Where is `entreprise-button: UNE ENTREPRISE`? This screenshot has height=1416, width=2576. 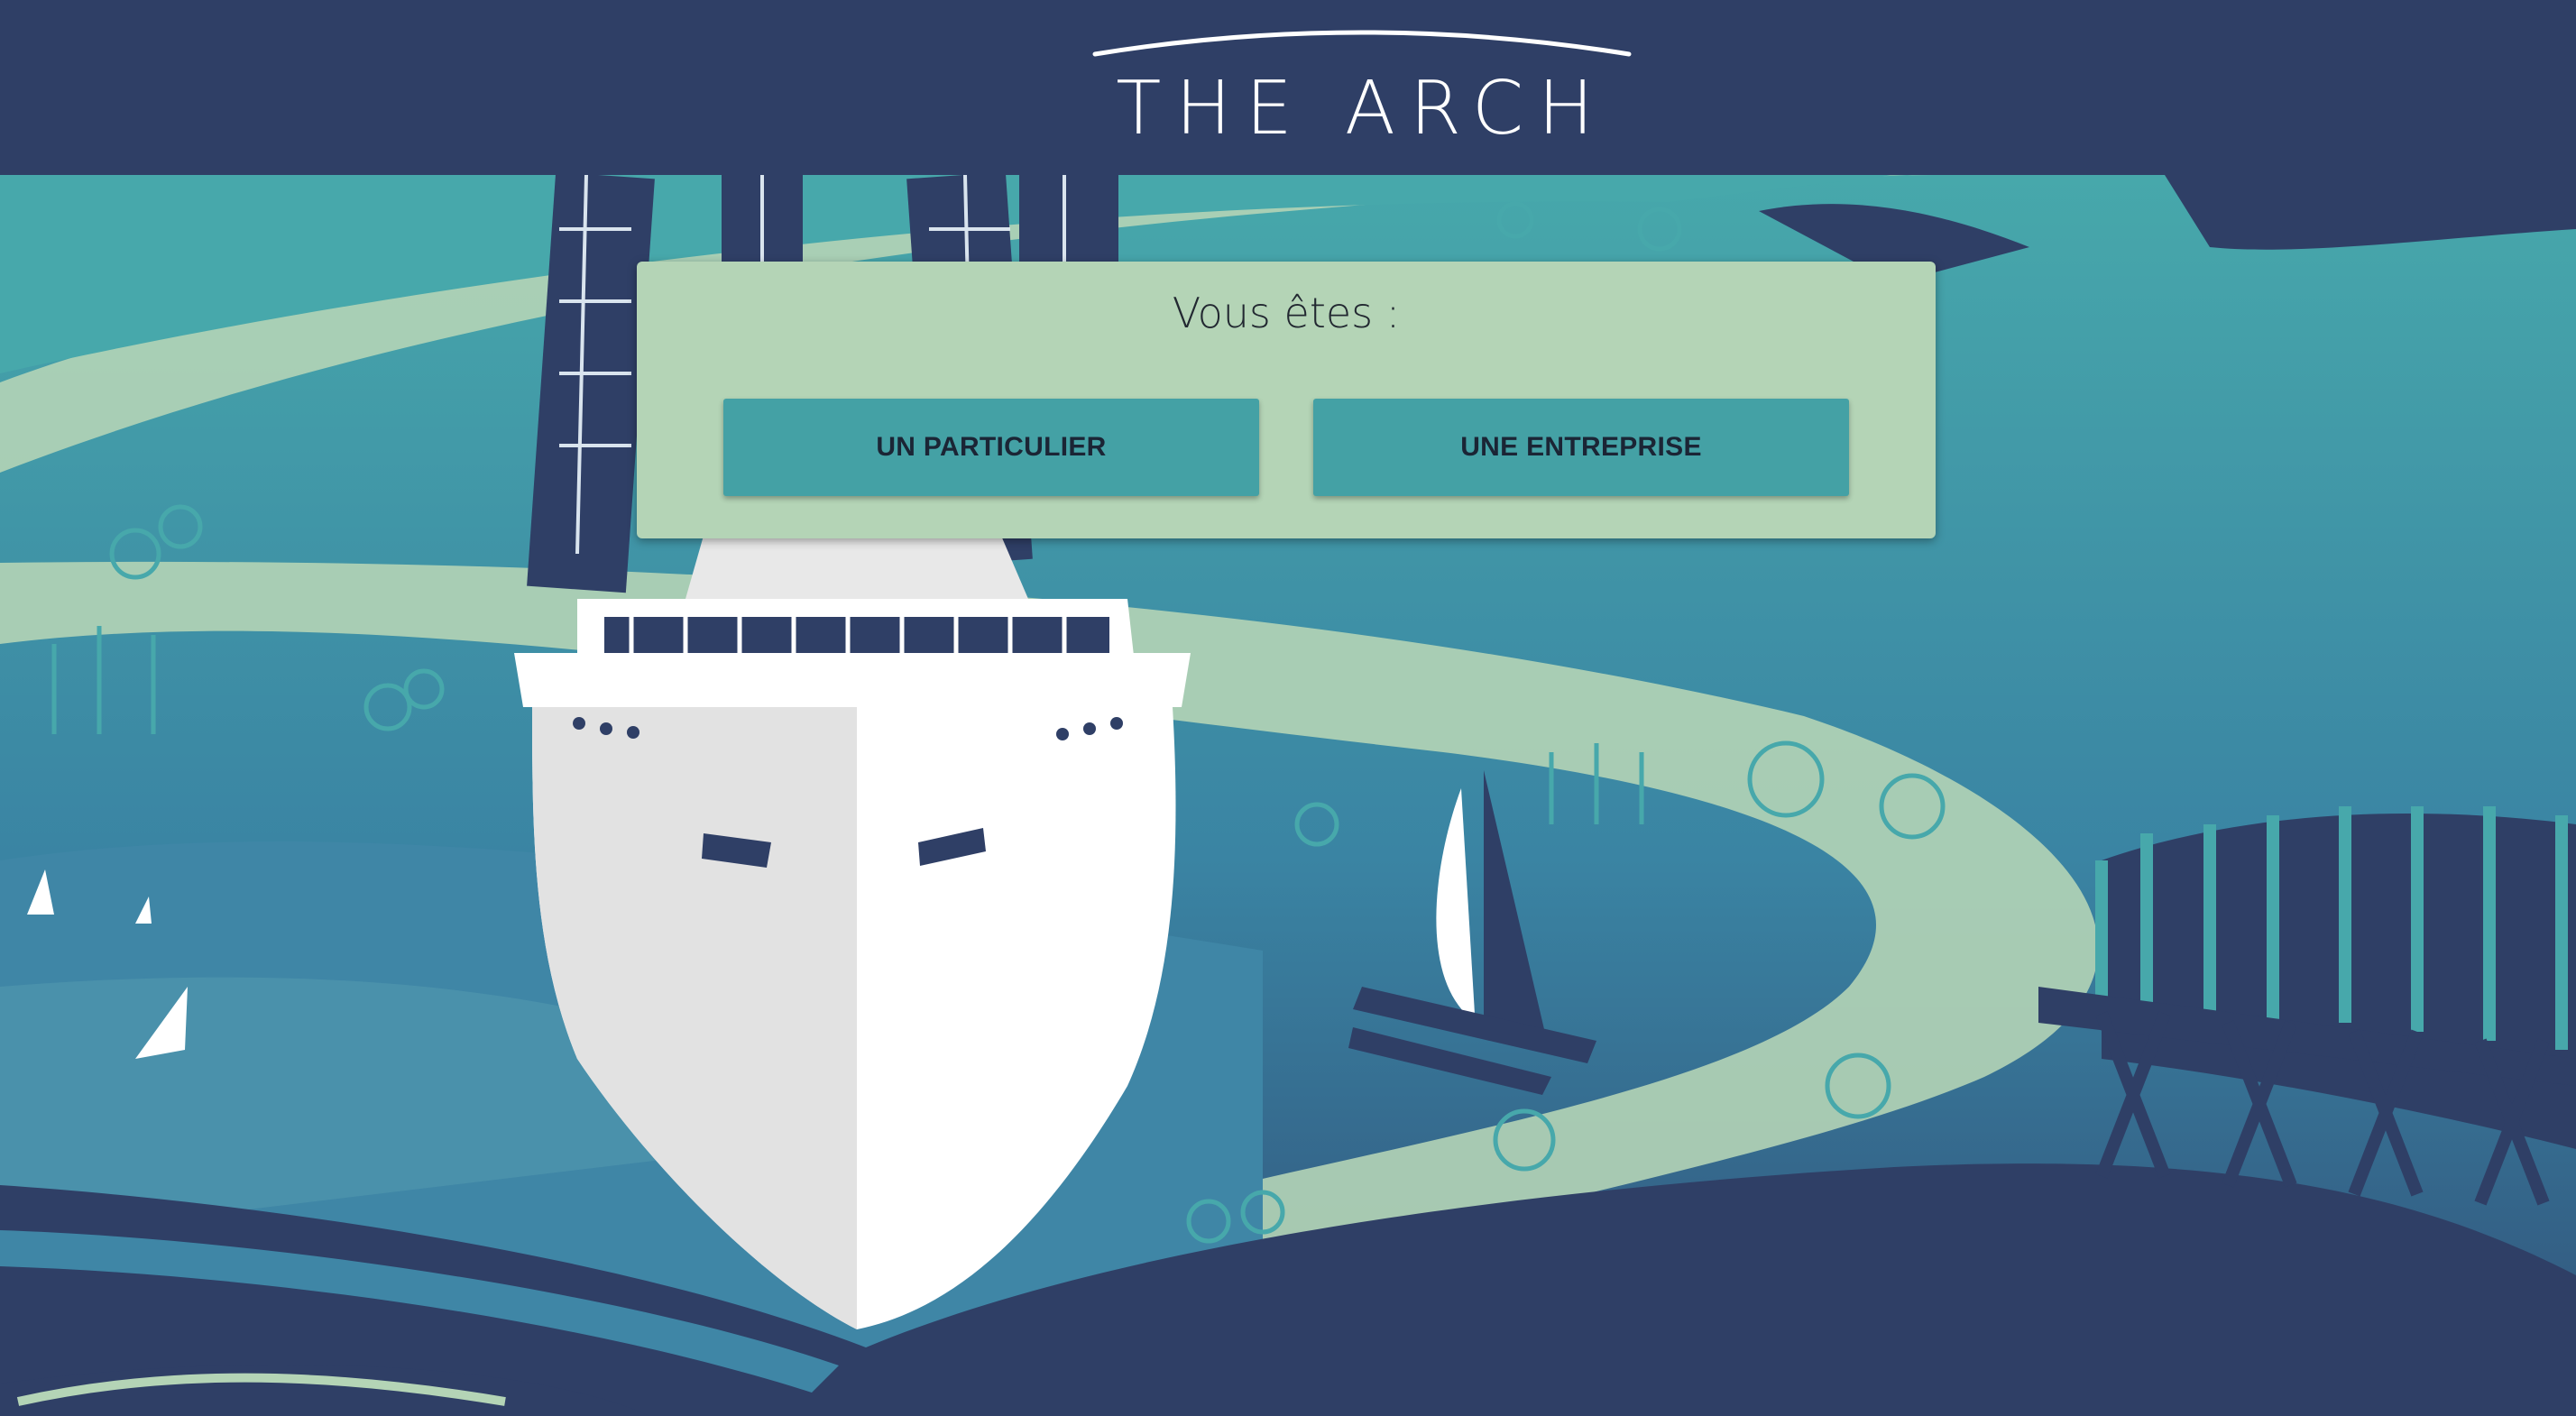 entreprise-button: UNE ENTREPRISE is located at coordinates (1581, 448).